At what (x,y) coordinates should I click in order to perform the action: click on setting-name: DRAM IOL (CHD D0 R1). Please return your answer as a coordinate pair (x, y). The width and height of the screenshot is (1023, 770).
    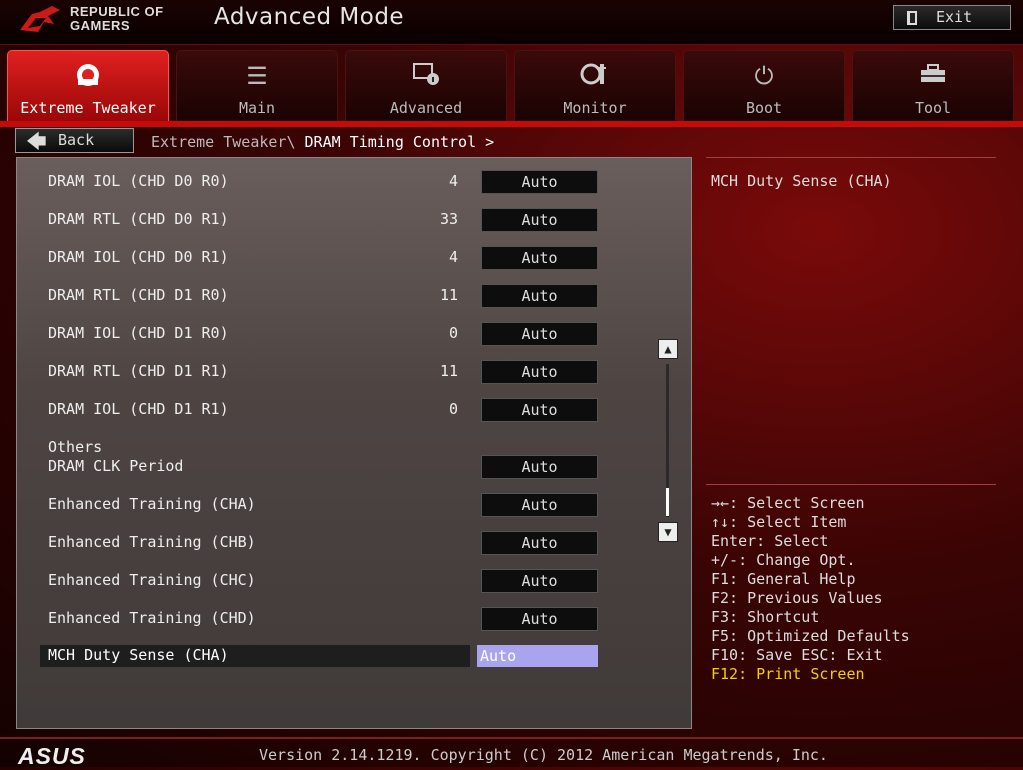
    Looking at the image, I should click on (138, 257).